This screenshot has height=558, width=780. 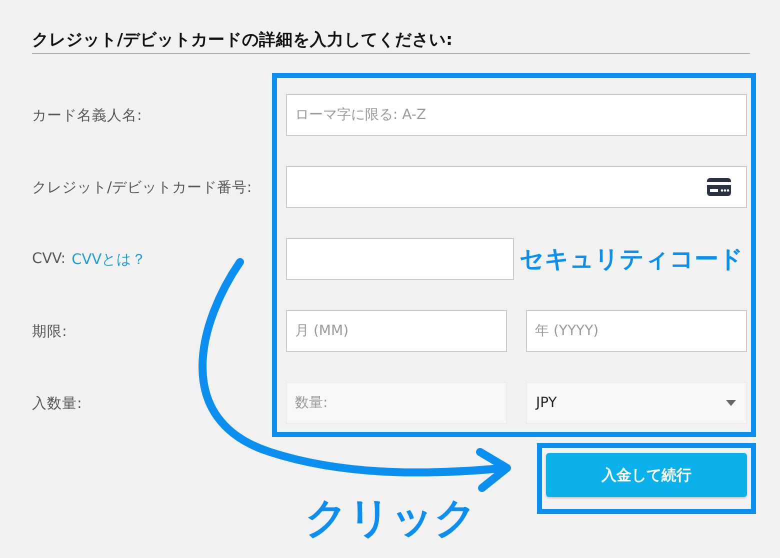 What do you see at coordinates (516, 187) in the screenshot?
I see `card-number-field` at bounding box center [516, 187].